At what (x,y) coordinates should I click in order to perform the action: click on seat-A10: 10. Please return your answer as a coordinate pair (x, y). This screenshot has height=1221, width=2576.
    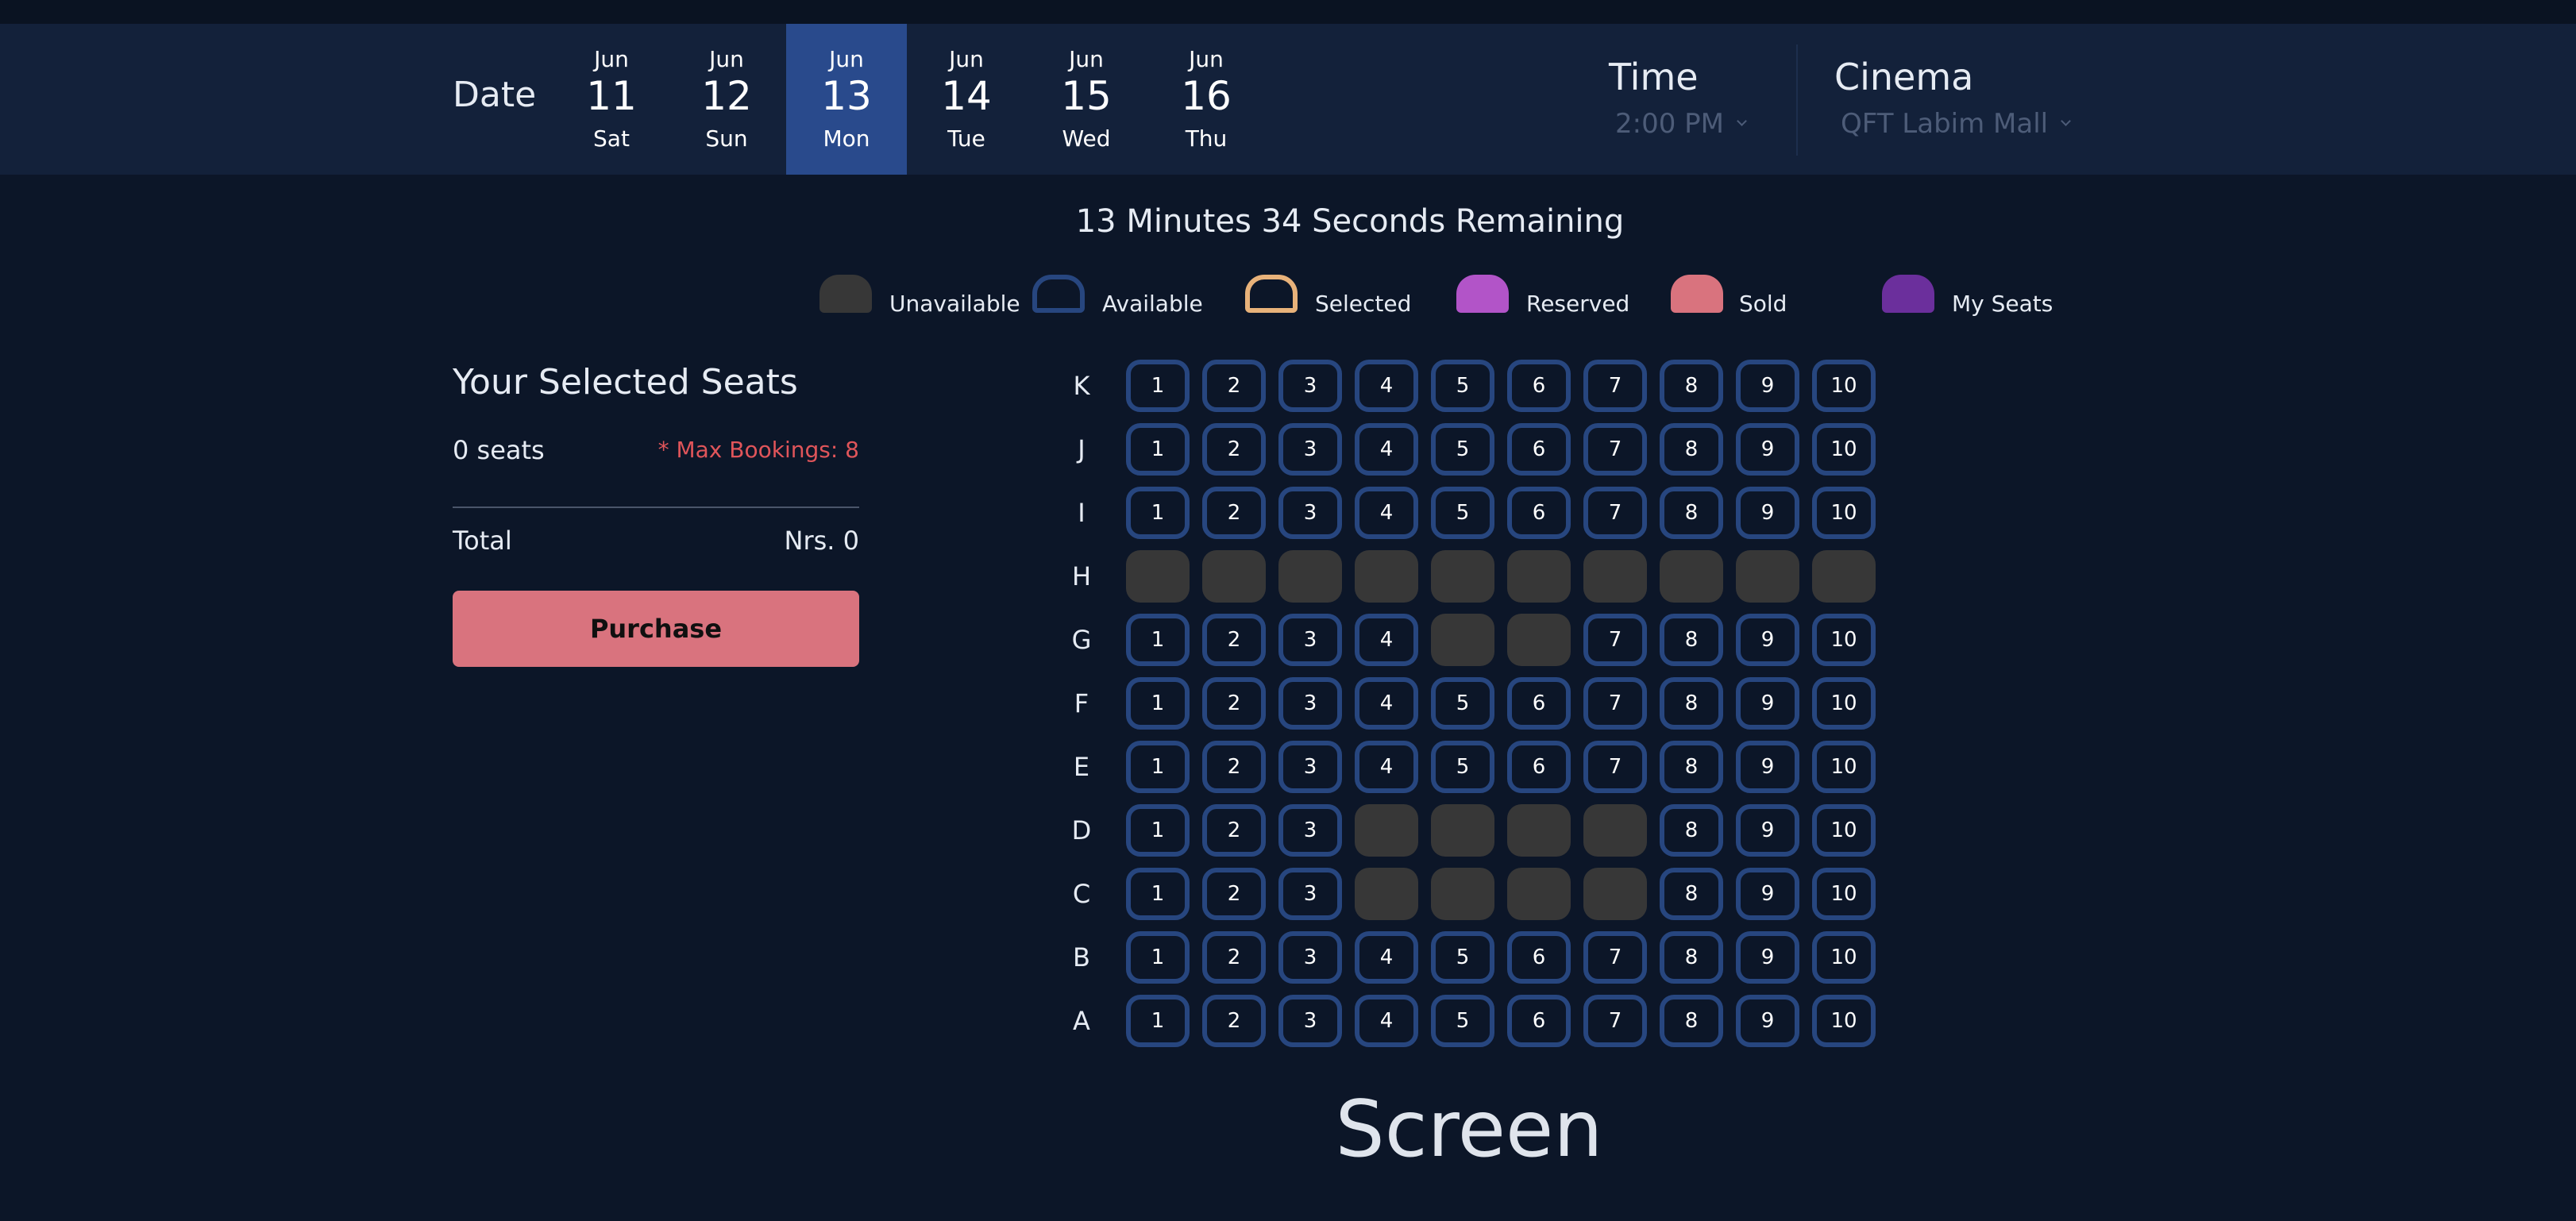
    Looking at the image, I should click on (1844, 1021).